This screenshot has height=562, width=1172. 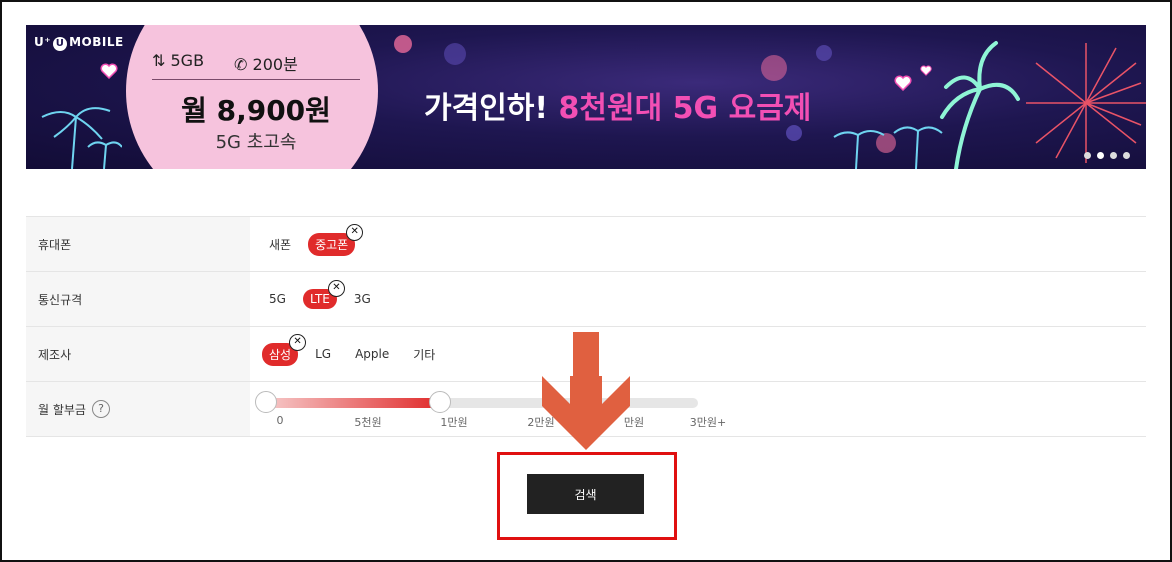 What do you see at coordinates (586, 299) in the screenshot?
I see `filter-row-network: 통신규격 5G LTE ✕ 3G` at bounding box center [586, 299].